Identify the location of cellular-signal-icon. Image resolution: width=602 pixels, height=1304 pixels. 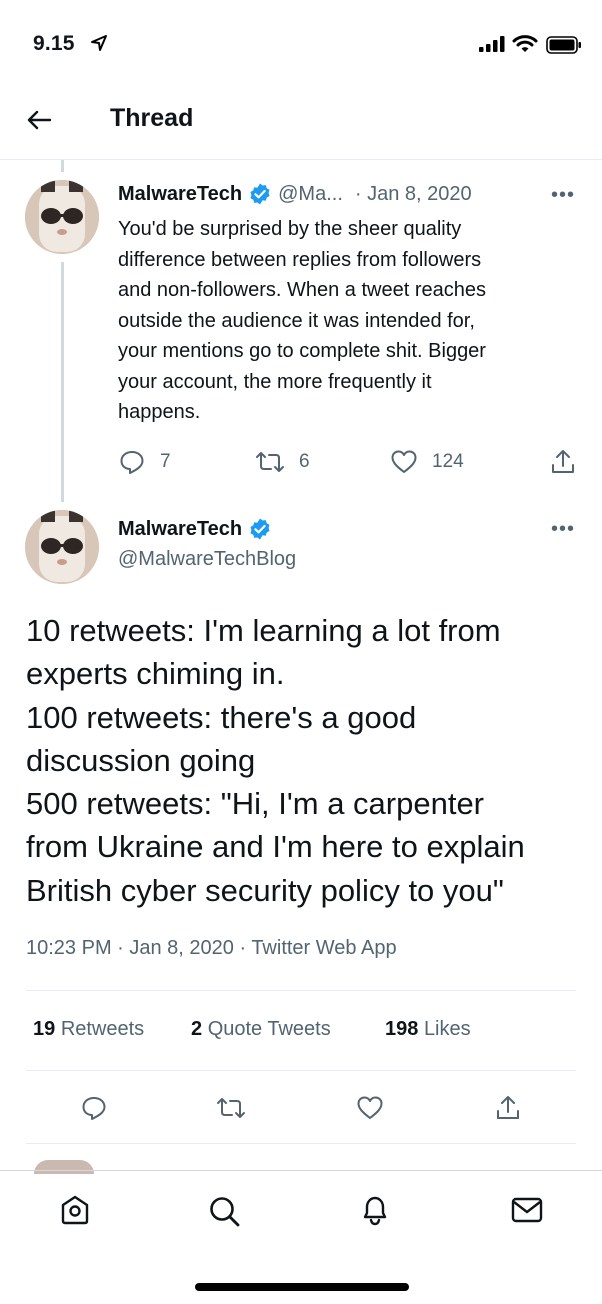
(492, 44).